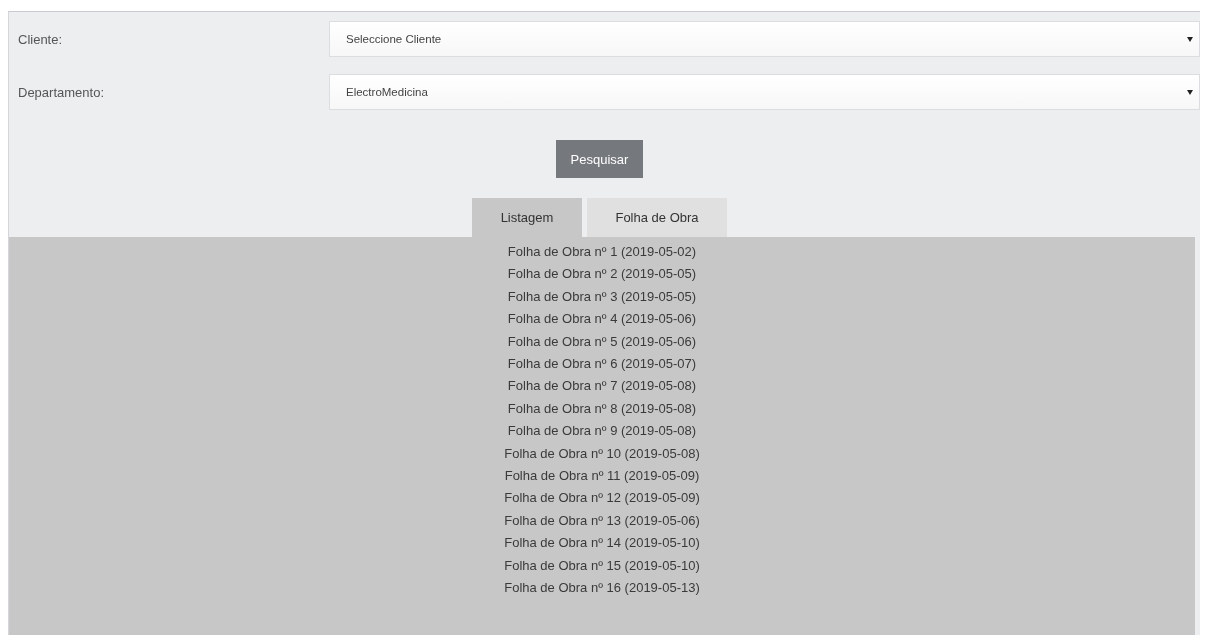 The height and width of the screenshot is (635, 1205). I want to click on worksheet-link: Folha de Obra nº 8 (2019-05-08), so click(602, 409).